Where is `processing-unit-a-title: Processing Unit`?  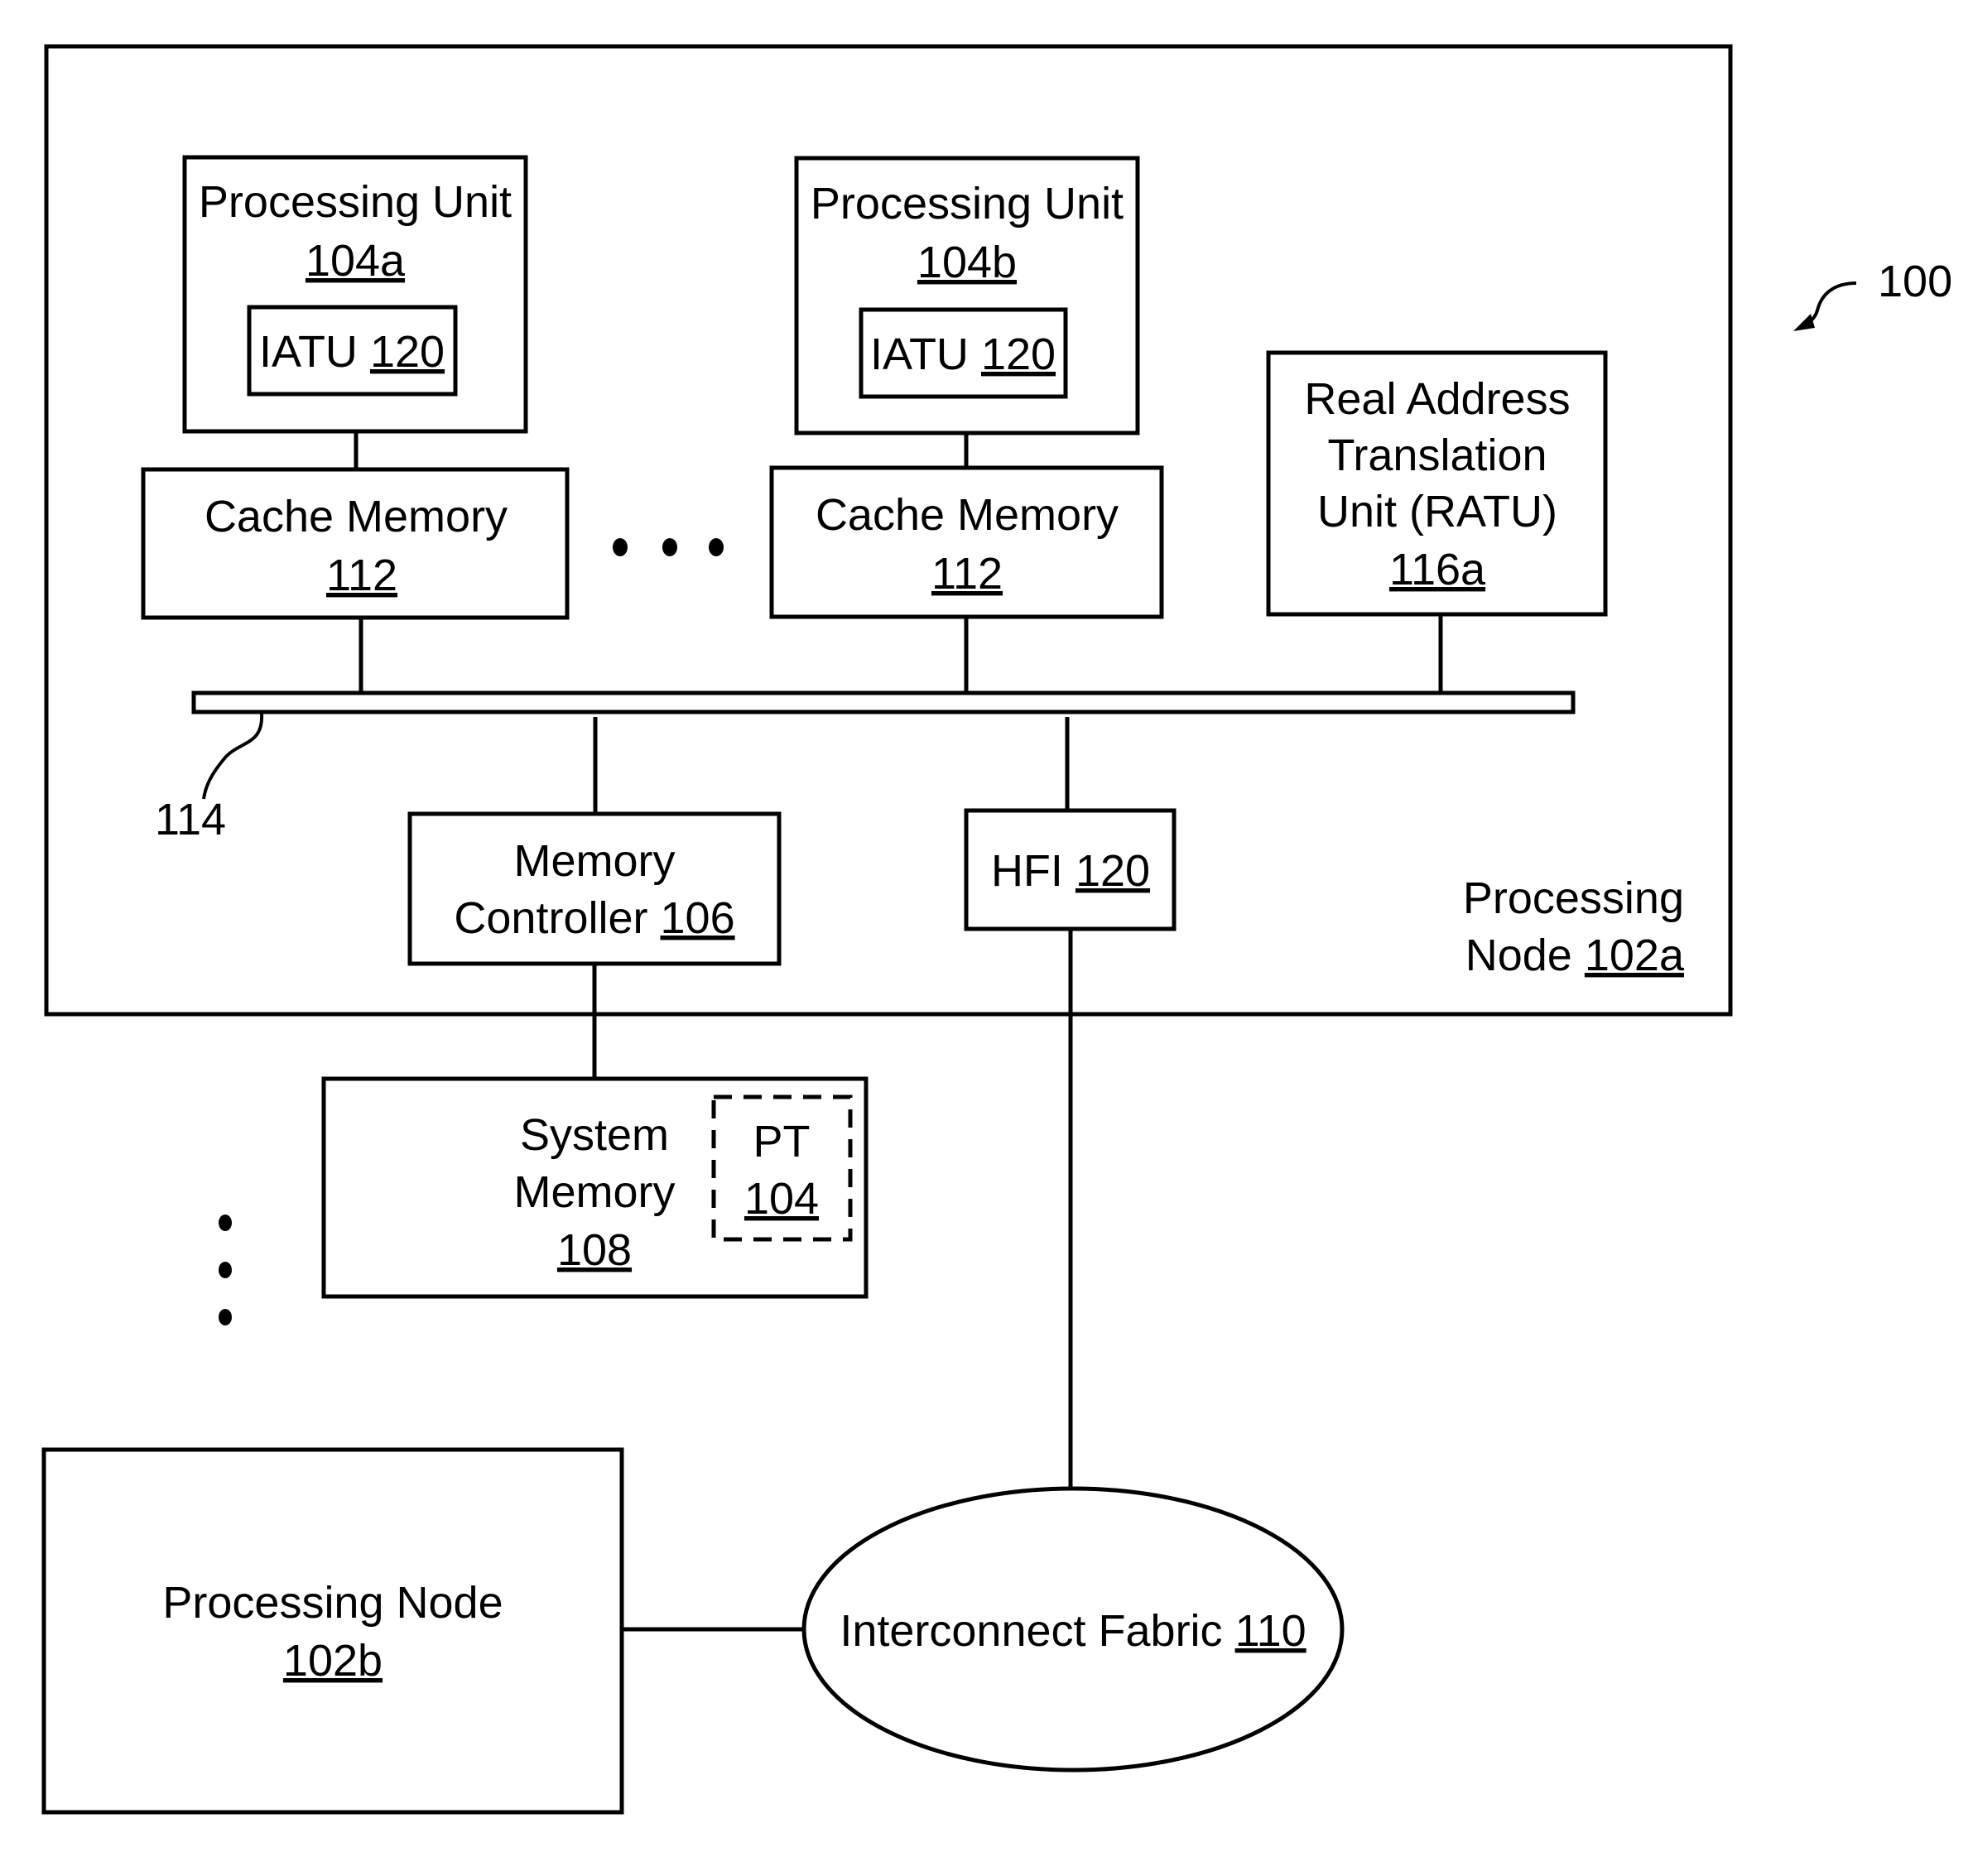 processing-unit-a-title: Processing Unit is located at coordinates (355, 202).